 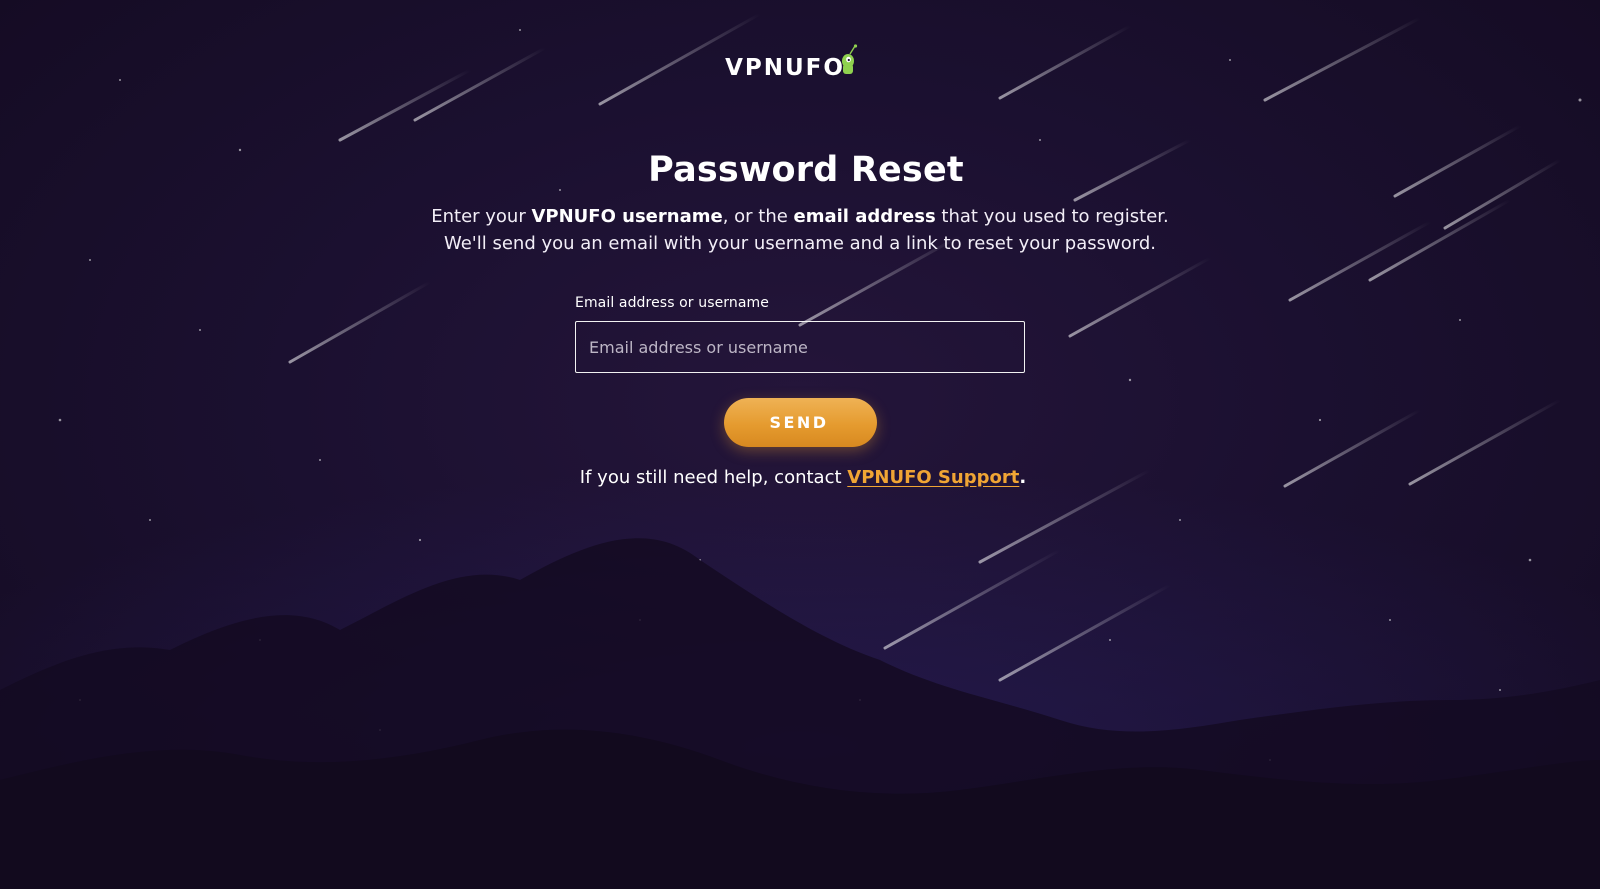 I want to click on alien-icon, so click(x=849, y=59).